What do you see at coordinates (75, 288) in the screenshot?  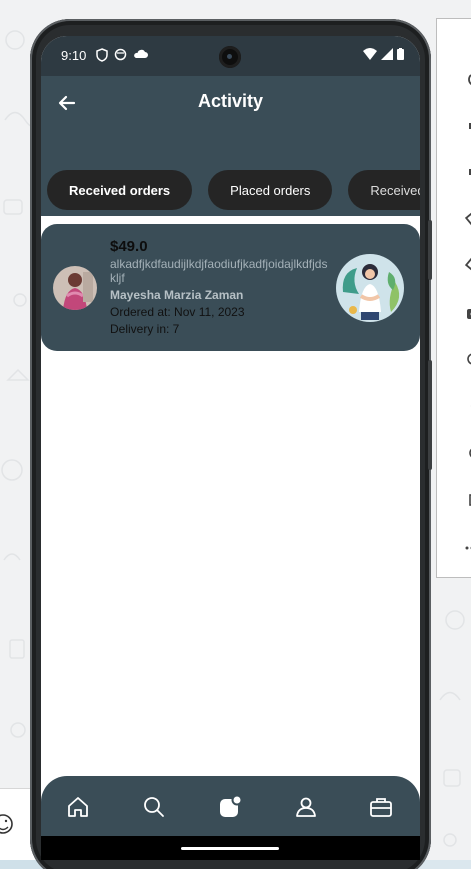 I see `buyer-avatar` at bounding box center [75, 288].